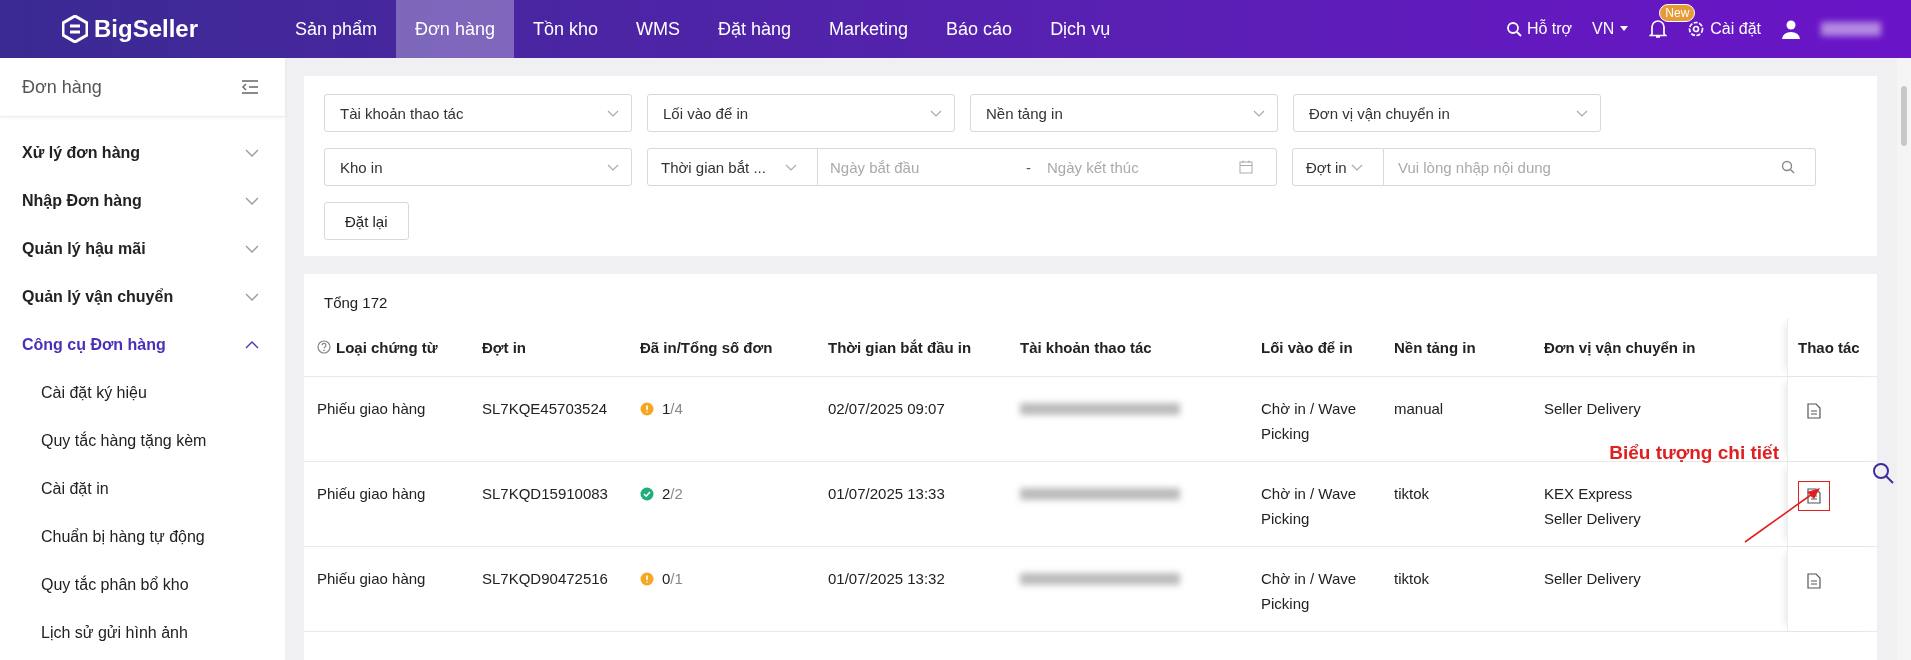  I want to click on calendar-icon, so click(1246, 167).